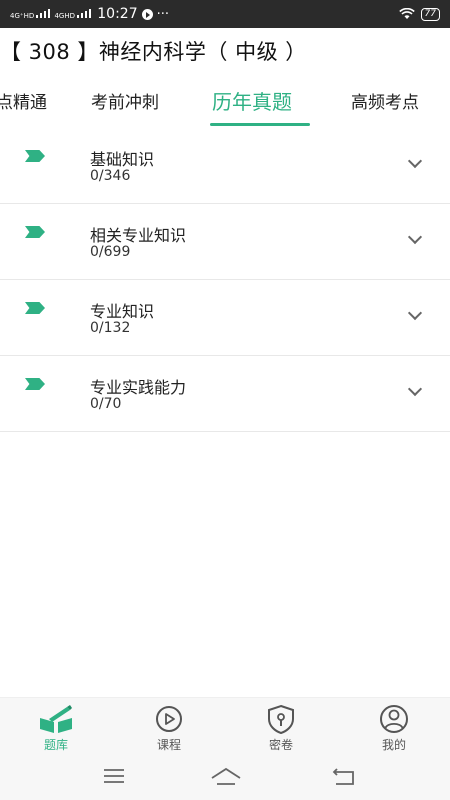 This screenshot has height=800, width=450. Describe the element at coordinates (153, 52) in the screenshot. I see `page-title: 【 308 】神经内科学（ 中级 ）` at that location.